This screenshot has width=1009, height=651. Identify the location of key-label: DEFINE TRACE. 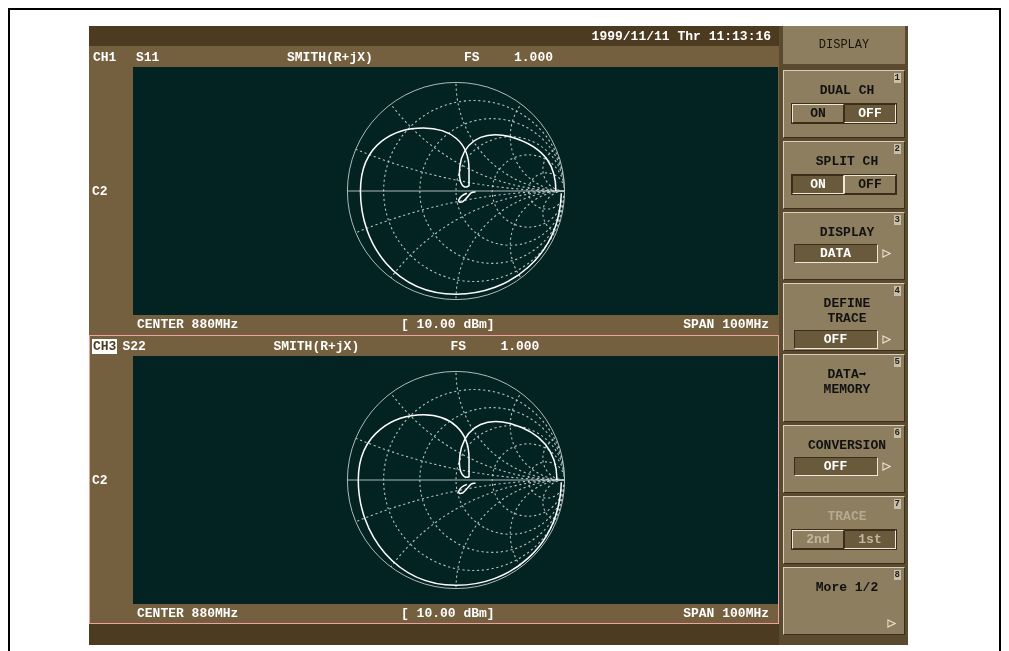
(847, 311).